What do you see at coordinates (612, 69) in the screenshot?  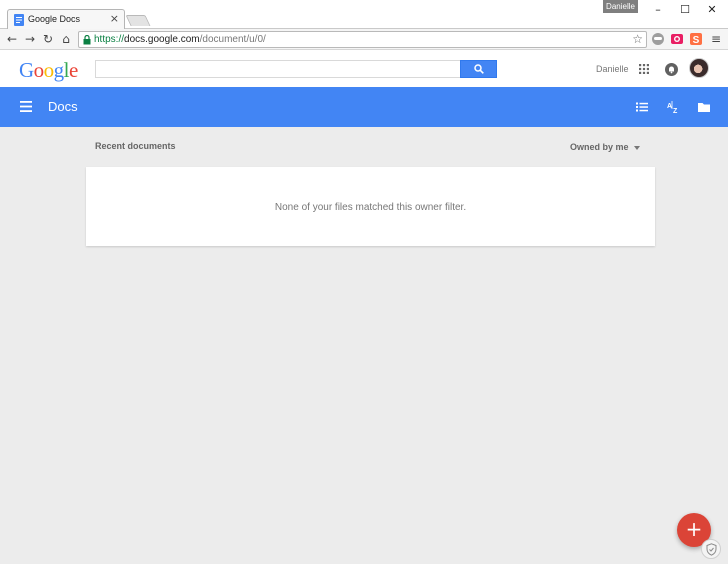 I see `user-name: Danielle` at bounding box center [612, 69].